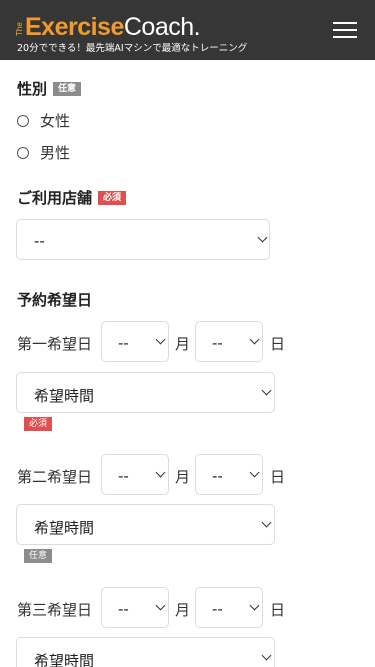 The height and width of the screenshot is (667, 375). Describe the element at coordinates (145, 392) in the screenshot. I see `first-time-select: 希望時間` at that location.